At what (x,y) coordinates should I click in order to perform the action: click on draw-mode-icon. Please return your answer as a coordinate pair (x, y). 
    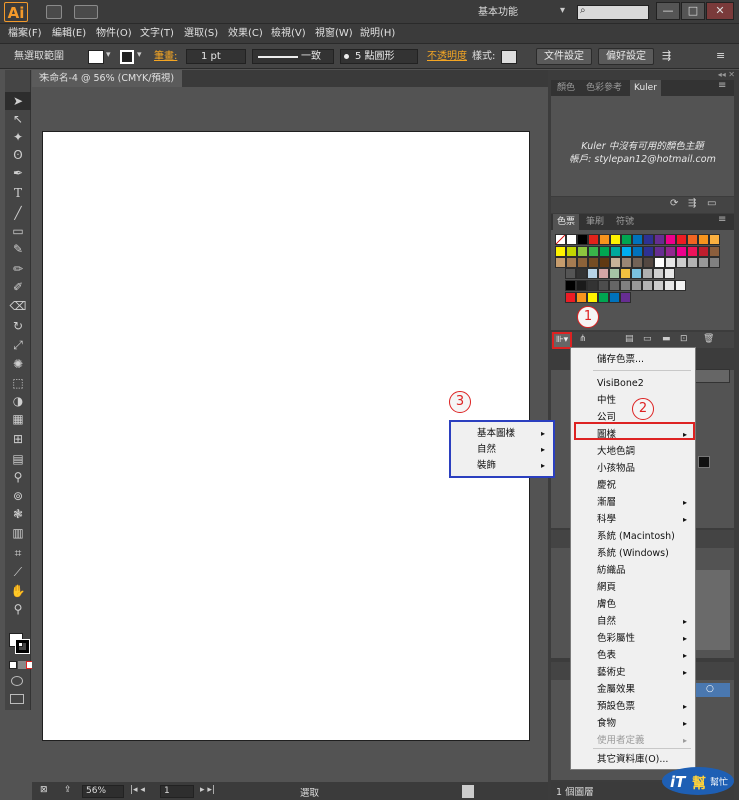
    Looking at the image, I should click on (17, 681).